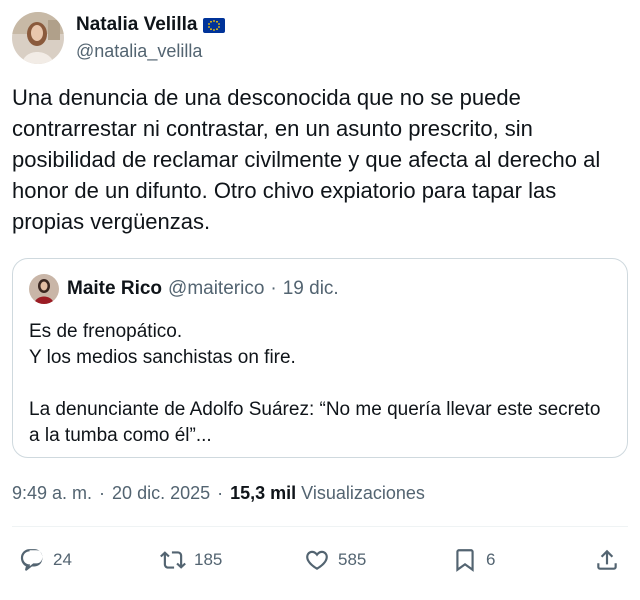 This screenshot has width=640, height=600. What do you see at coordinates (191, 560) in the screenshot?
I see `retweet-button: 185` at bounding box center [191, 560].